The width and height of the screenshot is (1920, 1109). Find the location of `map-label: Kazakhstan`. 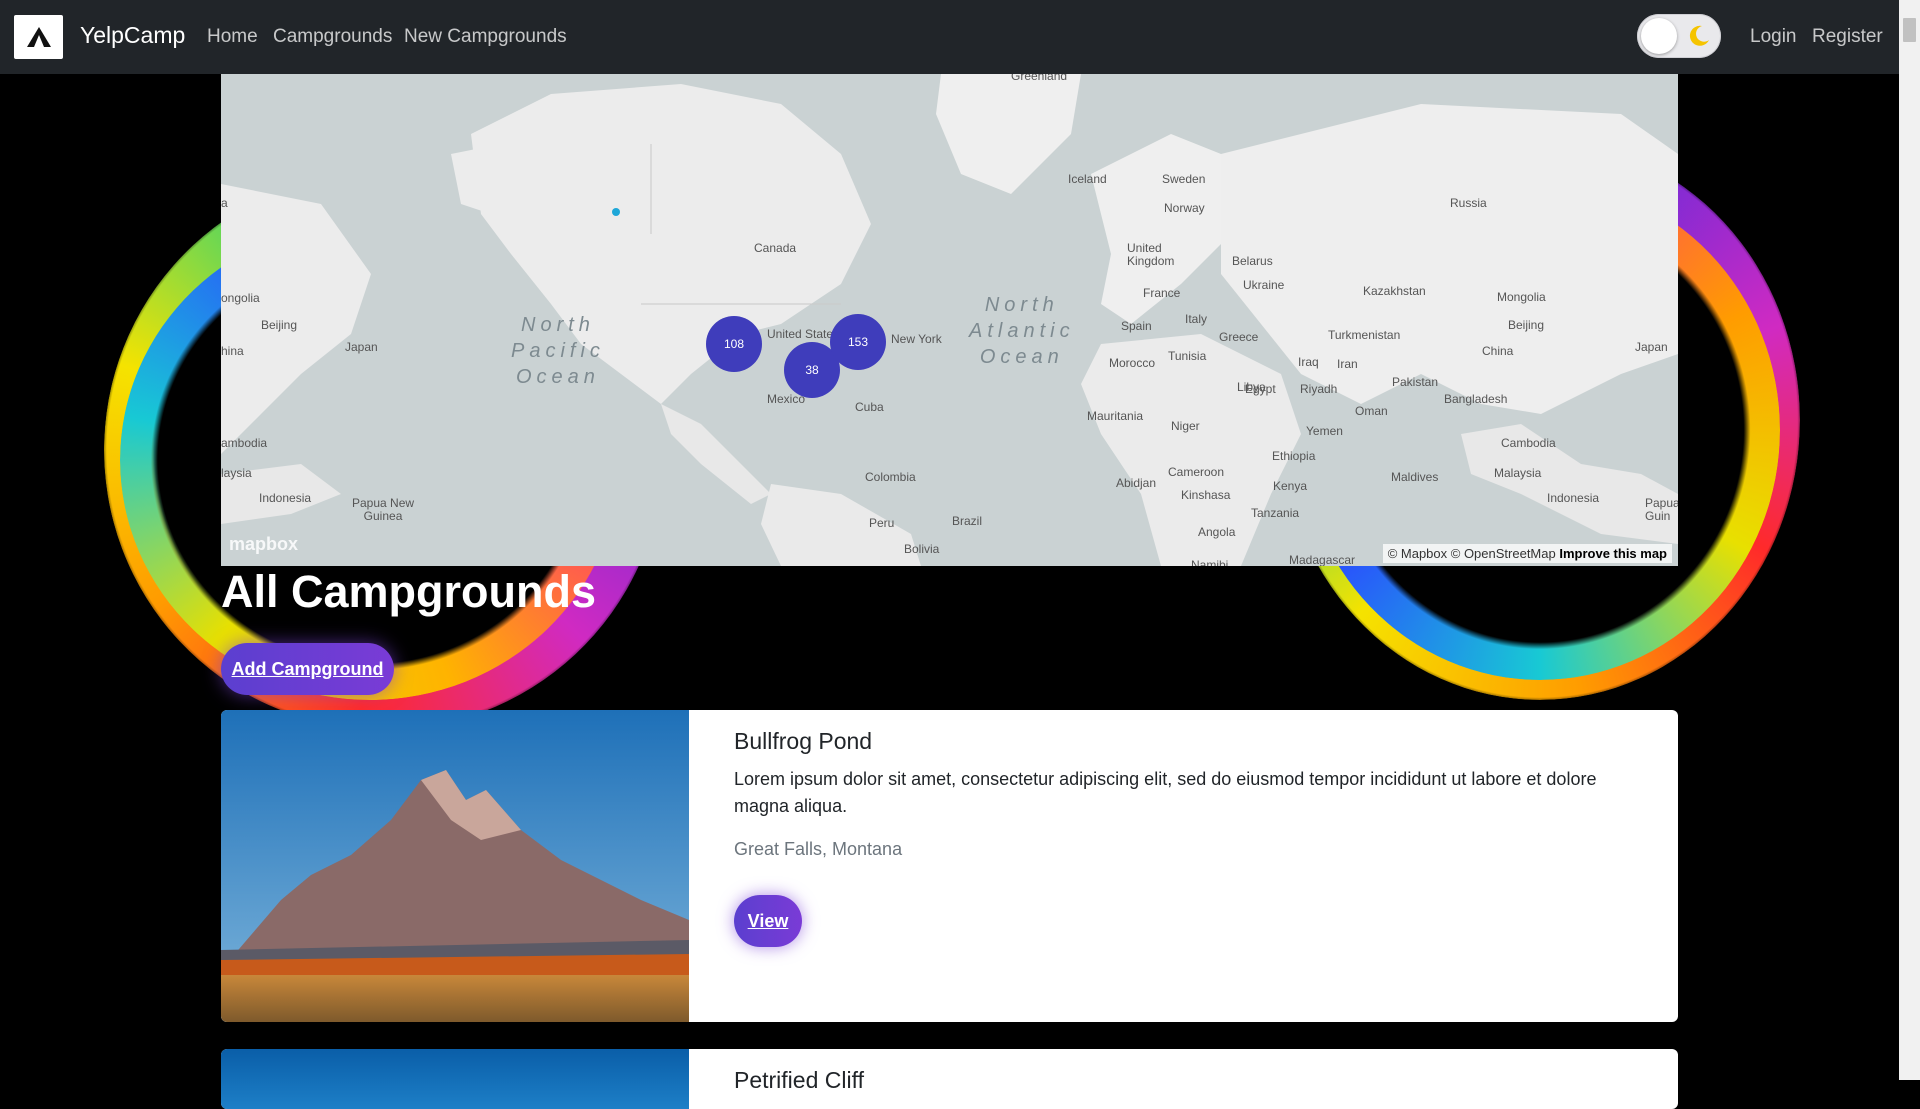

map-label: Kazakhstan is located at coordinates (1394, 291).